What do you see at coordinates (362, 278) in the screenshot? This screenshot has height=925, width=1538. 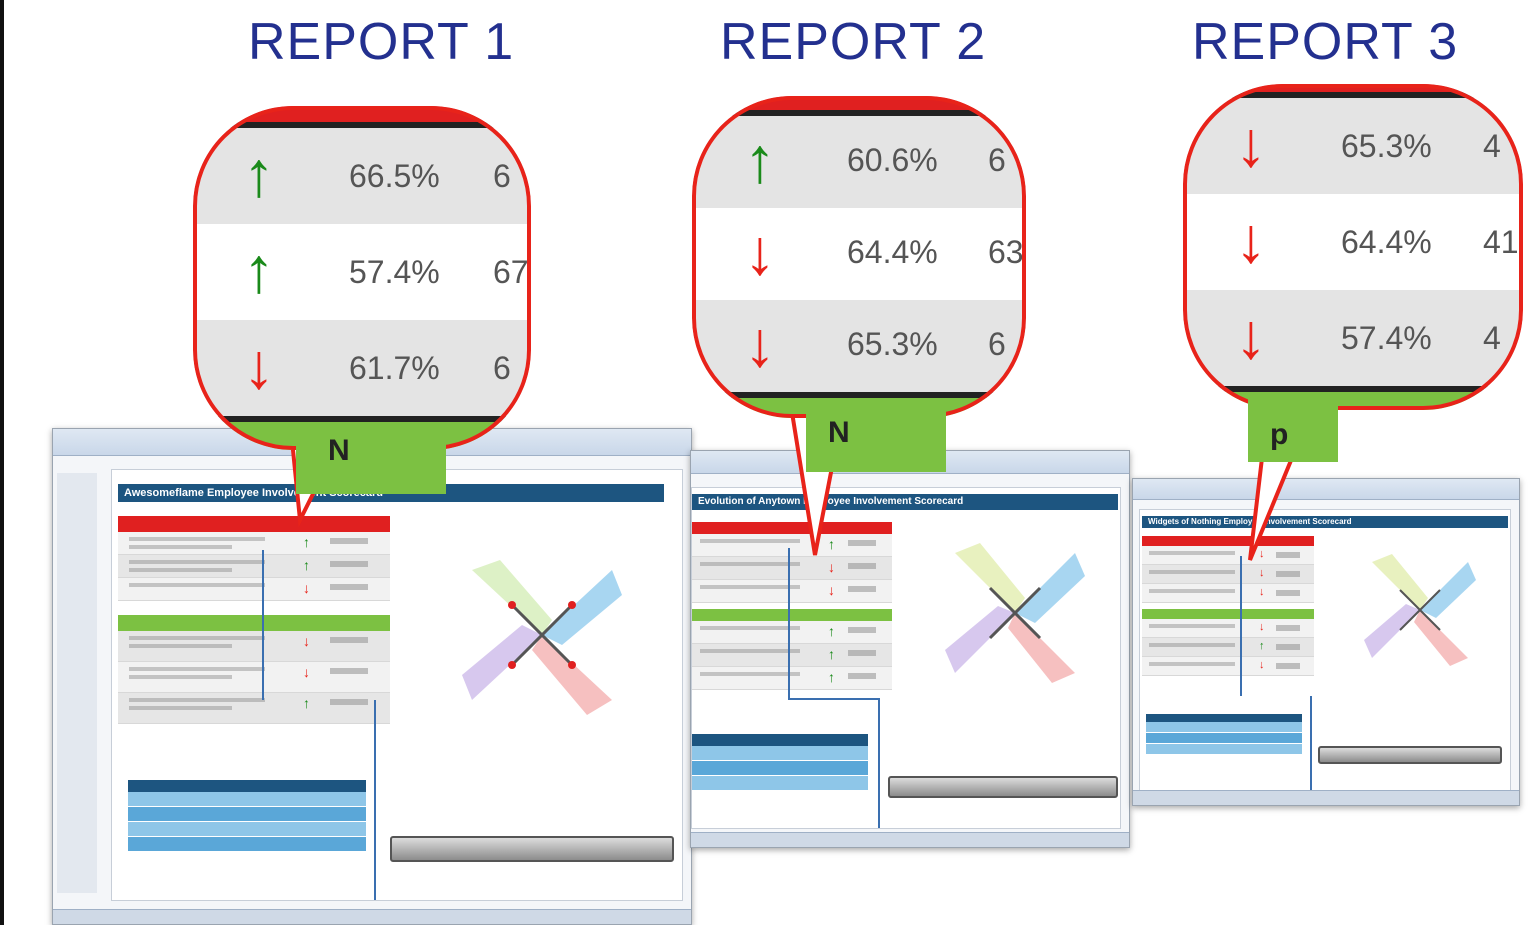 I see `zoom-callout-1: ↑ 66.5% 6 ↑ 57.4% 67 ↓ 61.7% 6` at bounding box center [362, 278].